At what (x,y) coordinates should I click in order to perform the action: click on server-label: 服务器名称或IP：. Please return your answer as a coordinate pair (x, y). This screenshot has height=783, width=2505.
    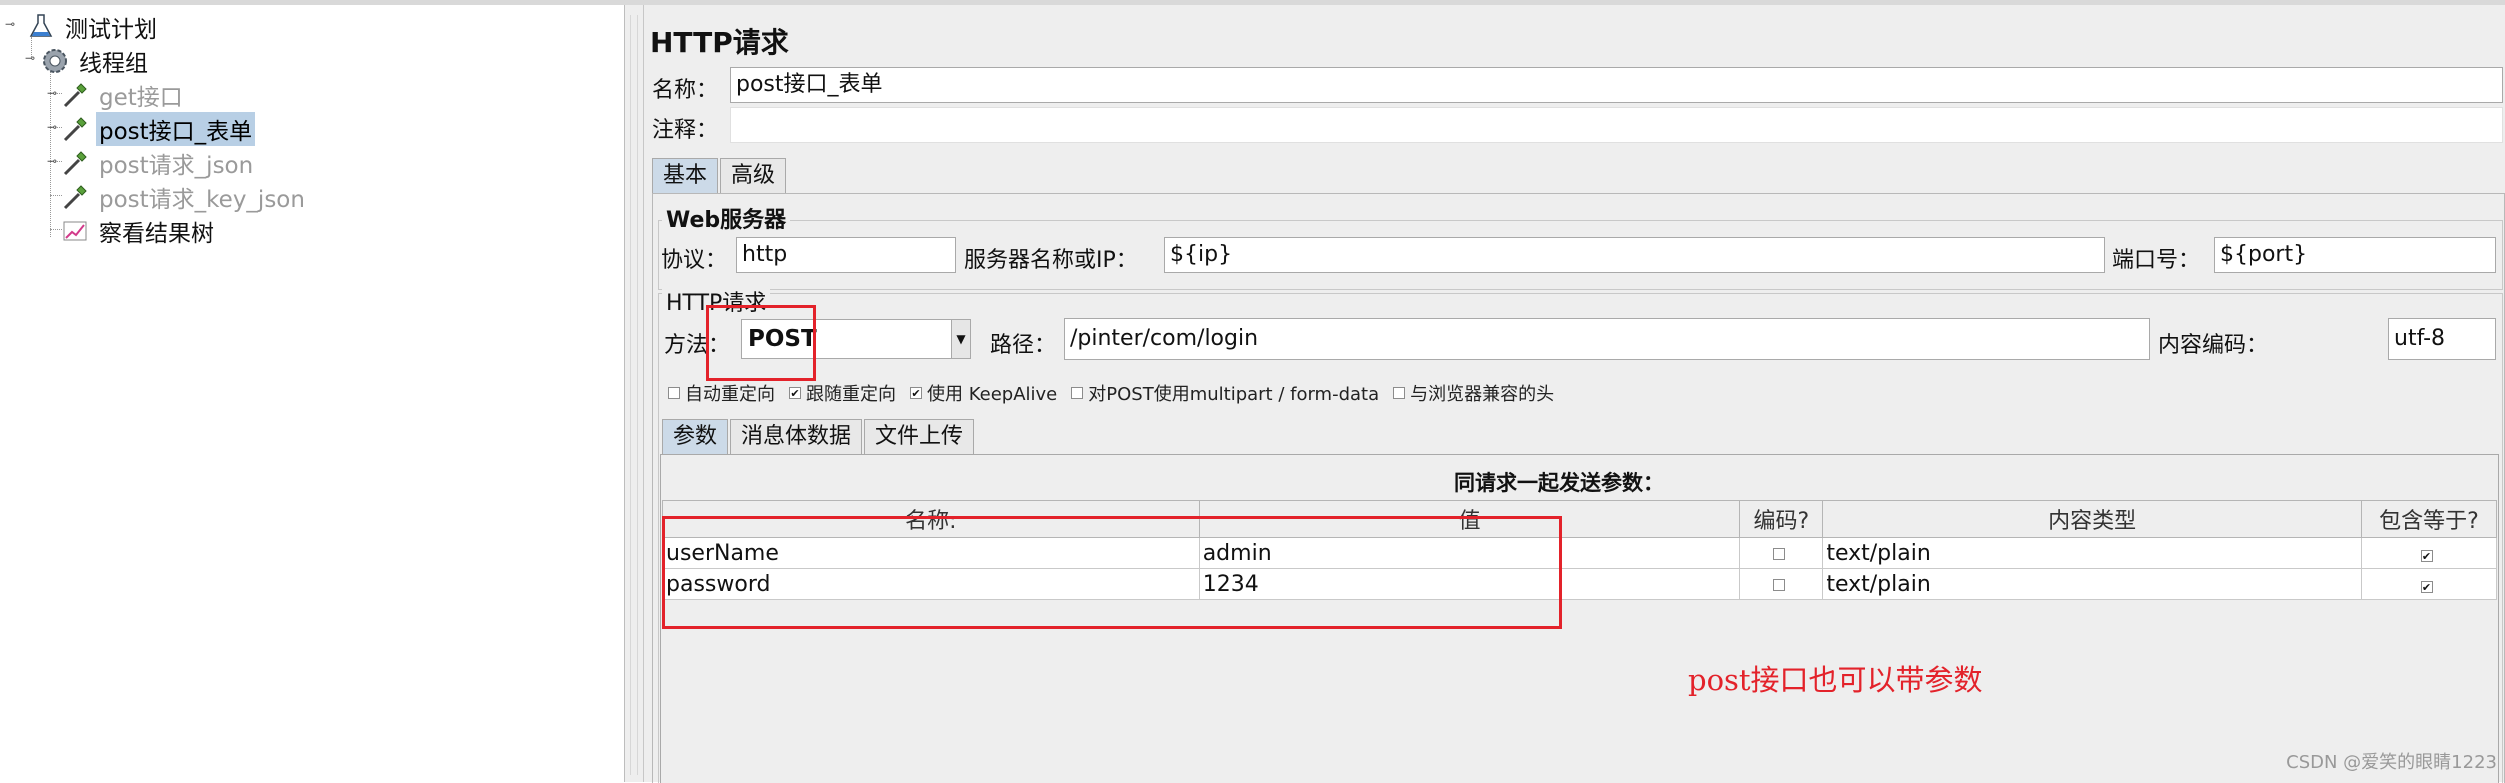
    Looking at the image, I should click on (1051, 260).